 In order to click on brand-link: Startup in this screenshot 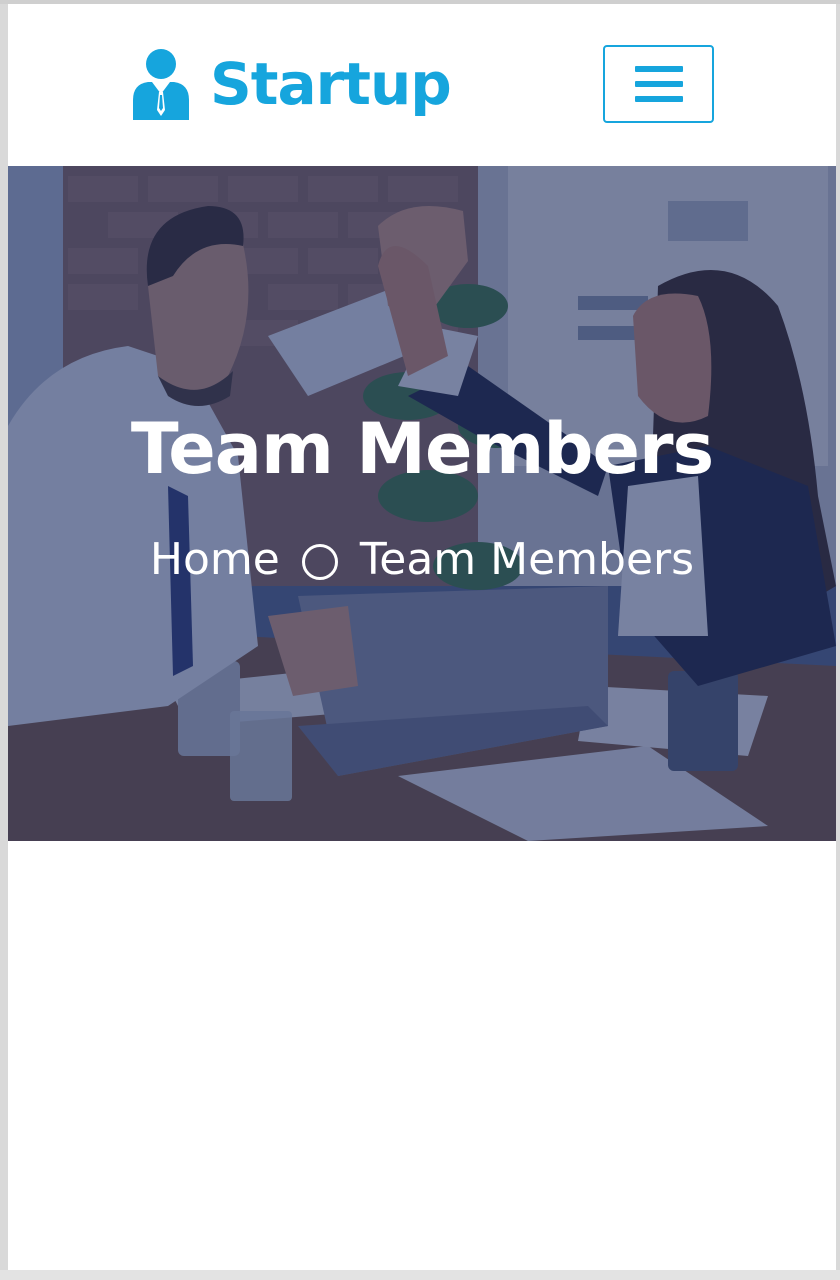, I will do `click(291, 84)`.